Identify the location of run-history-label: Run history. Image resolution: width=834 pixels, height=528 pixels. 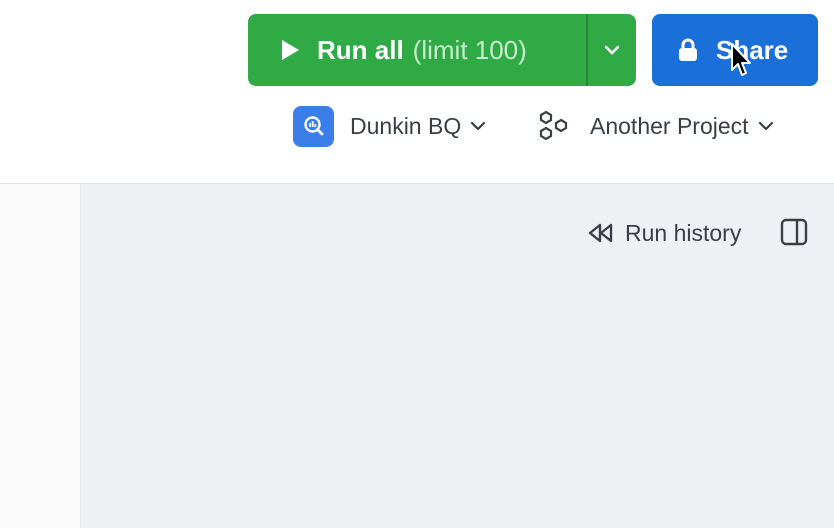
(683, 232).